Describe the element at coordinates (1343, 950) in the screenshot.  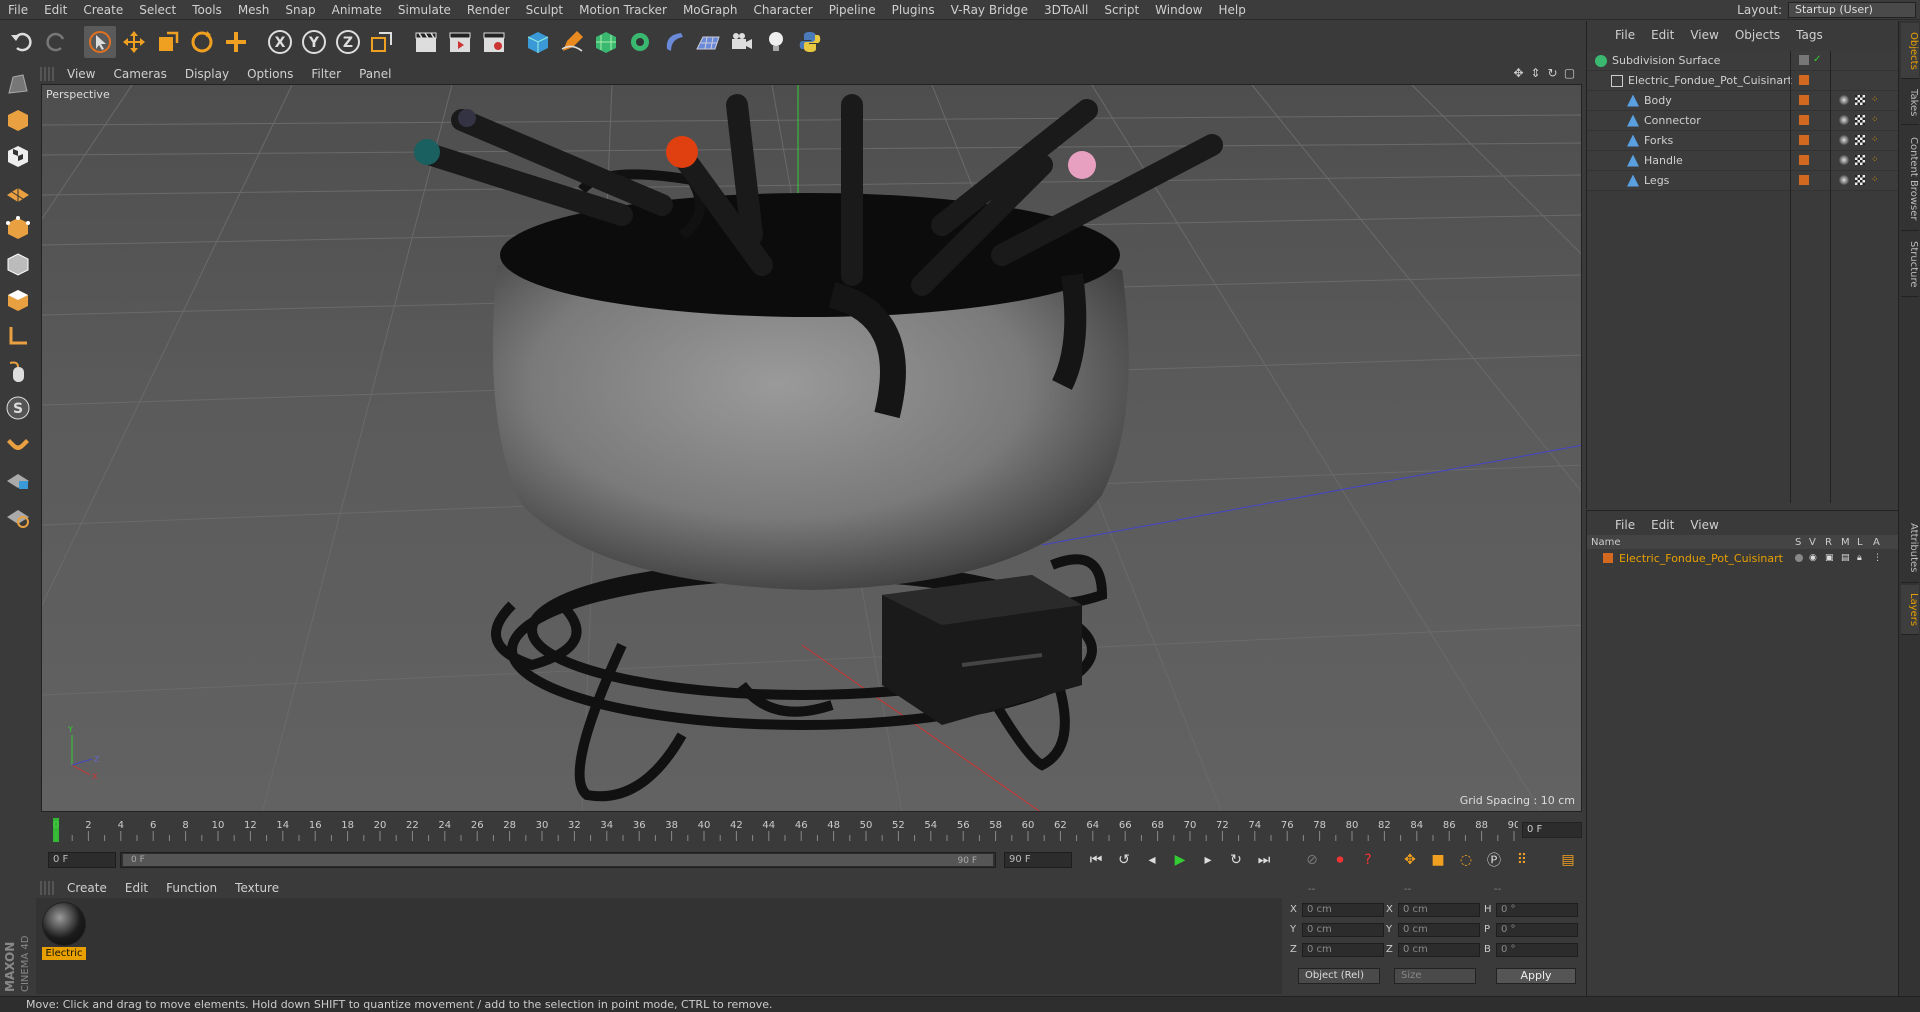
I see `pos-z-input: 0 cm` at that location.